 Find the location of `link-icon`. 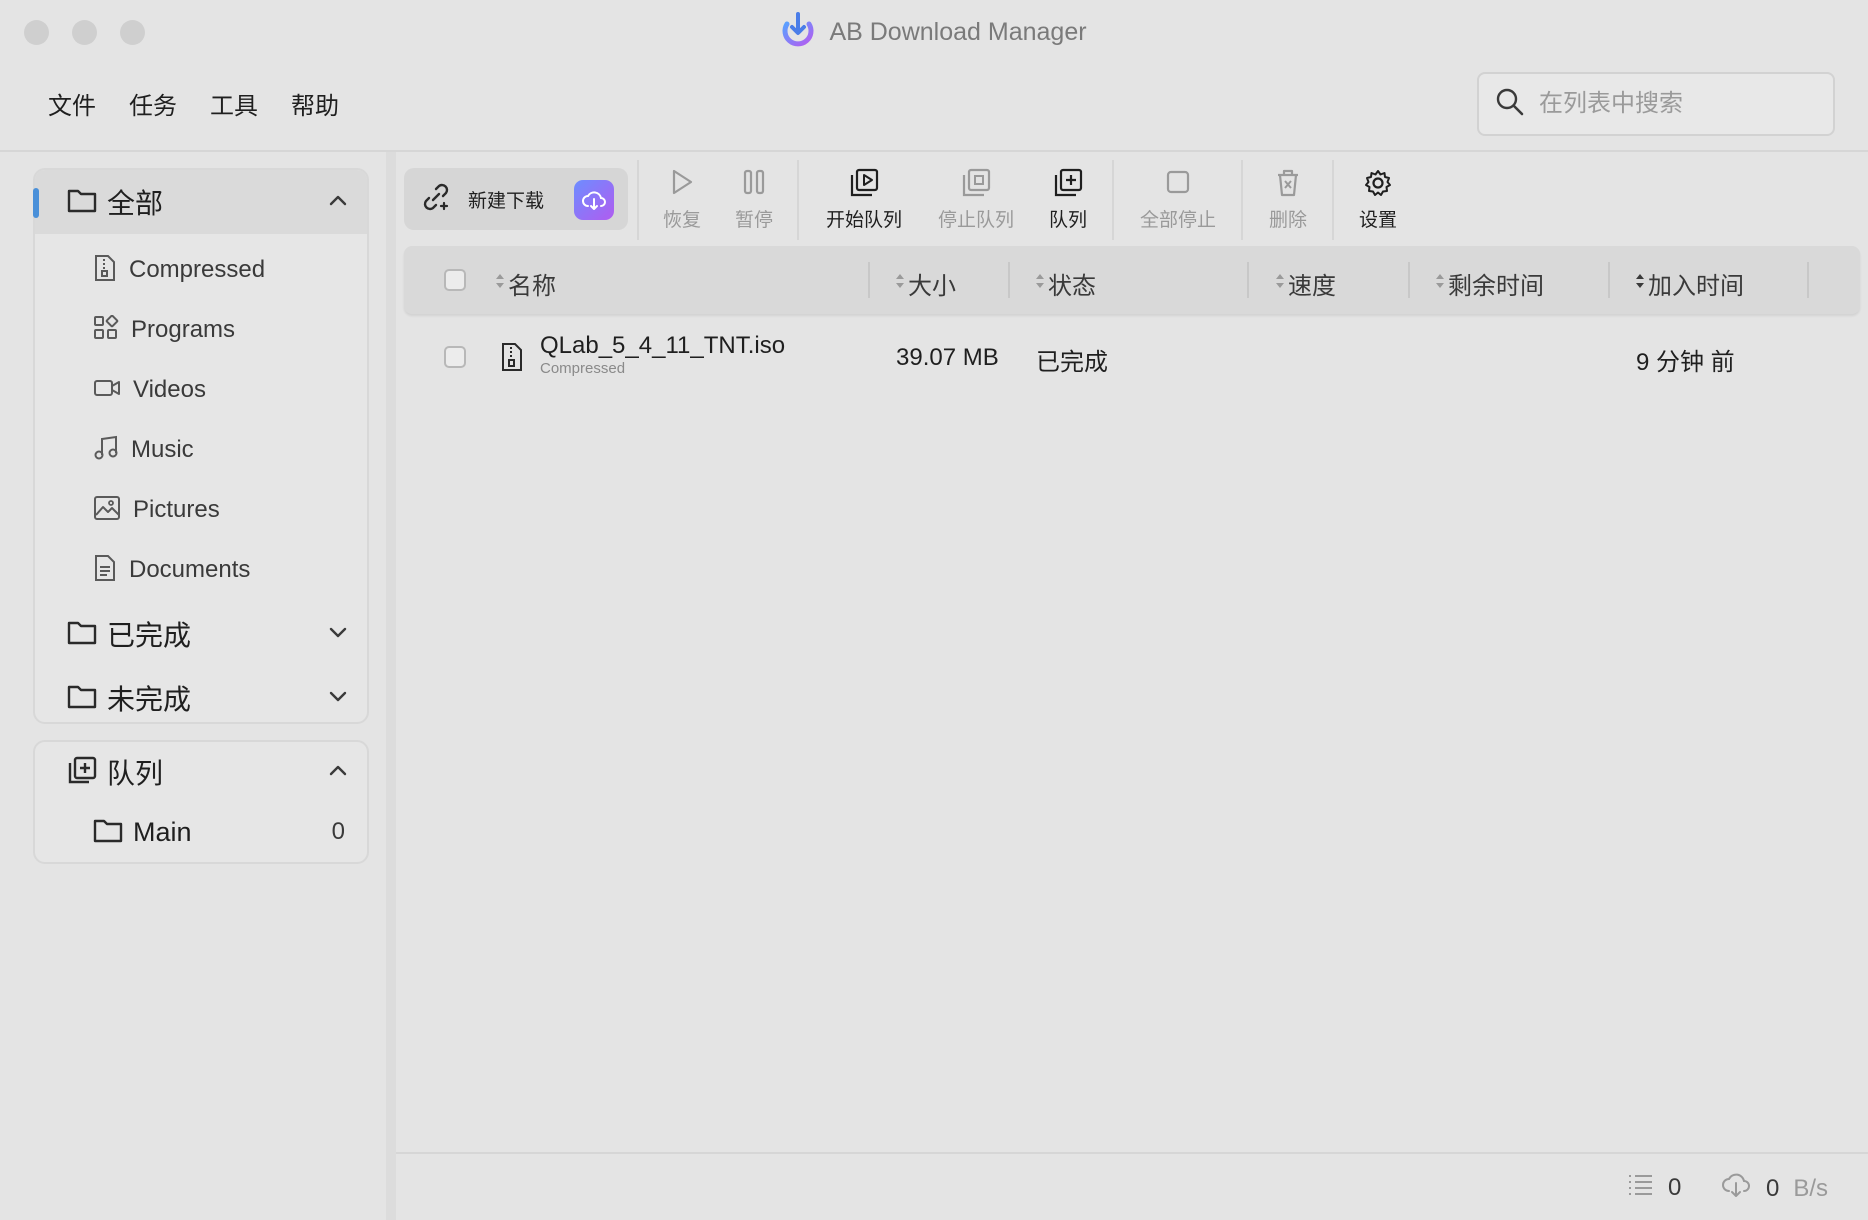

link-icon is located at coordinates (436, 199).